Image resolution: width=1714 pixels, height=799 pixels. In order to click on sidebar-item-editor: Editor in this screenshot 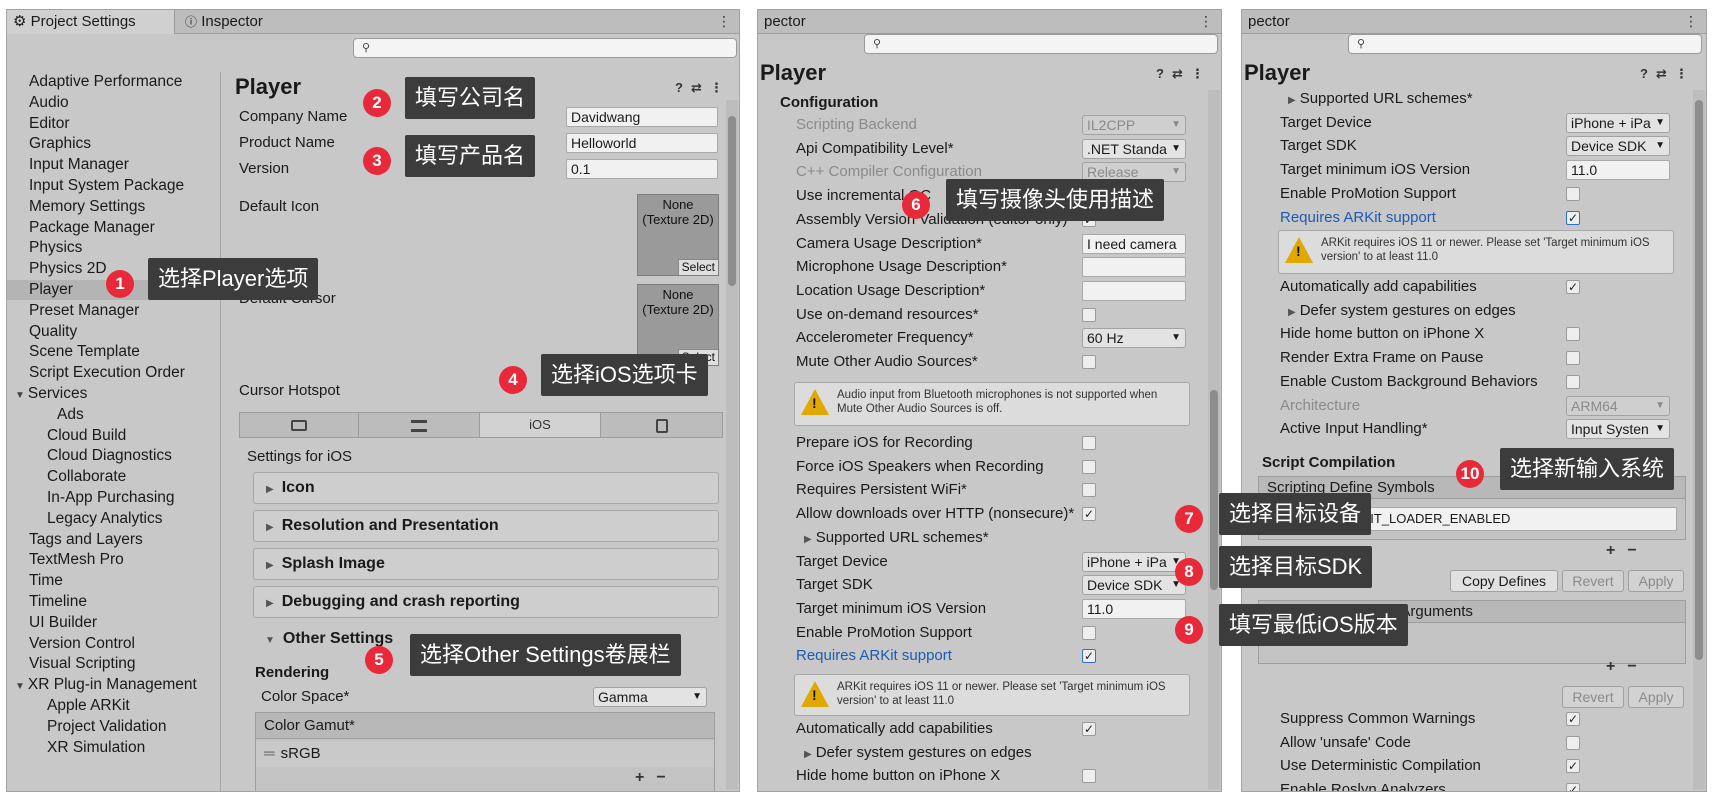, I will do `click(49, 124)`.